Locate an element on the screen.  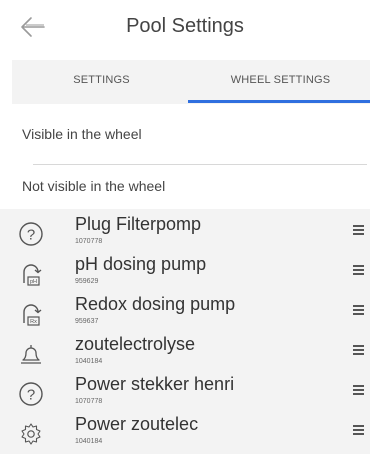
list-item: ? Power stekker henri 1070778 is located at coordinates (185, 393).